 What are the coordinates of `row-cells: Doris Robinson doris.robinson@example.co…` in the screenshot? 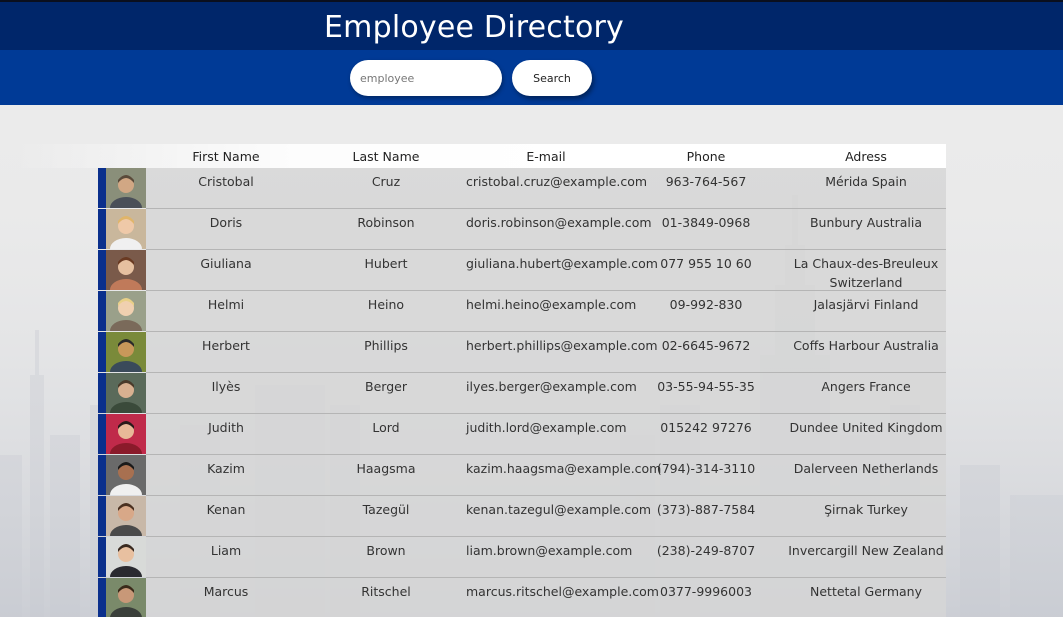 It's located at (546, 229).